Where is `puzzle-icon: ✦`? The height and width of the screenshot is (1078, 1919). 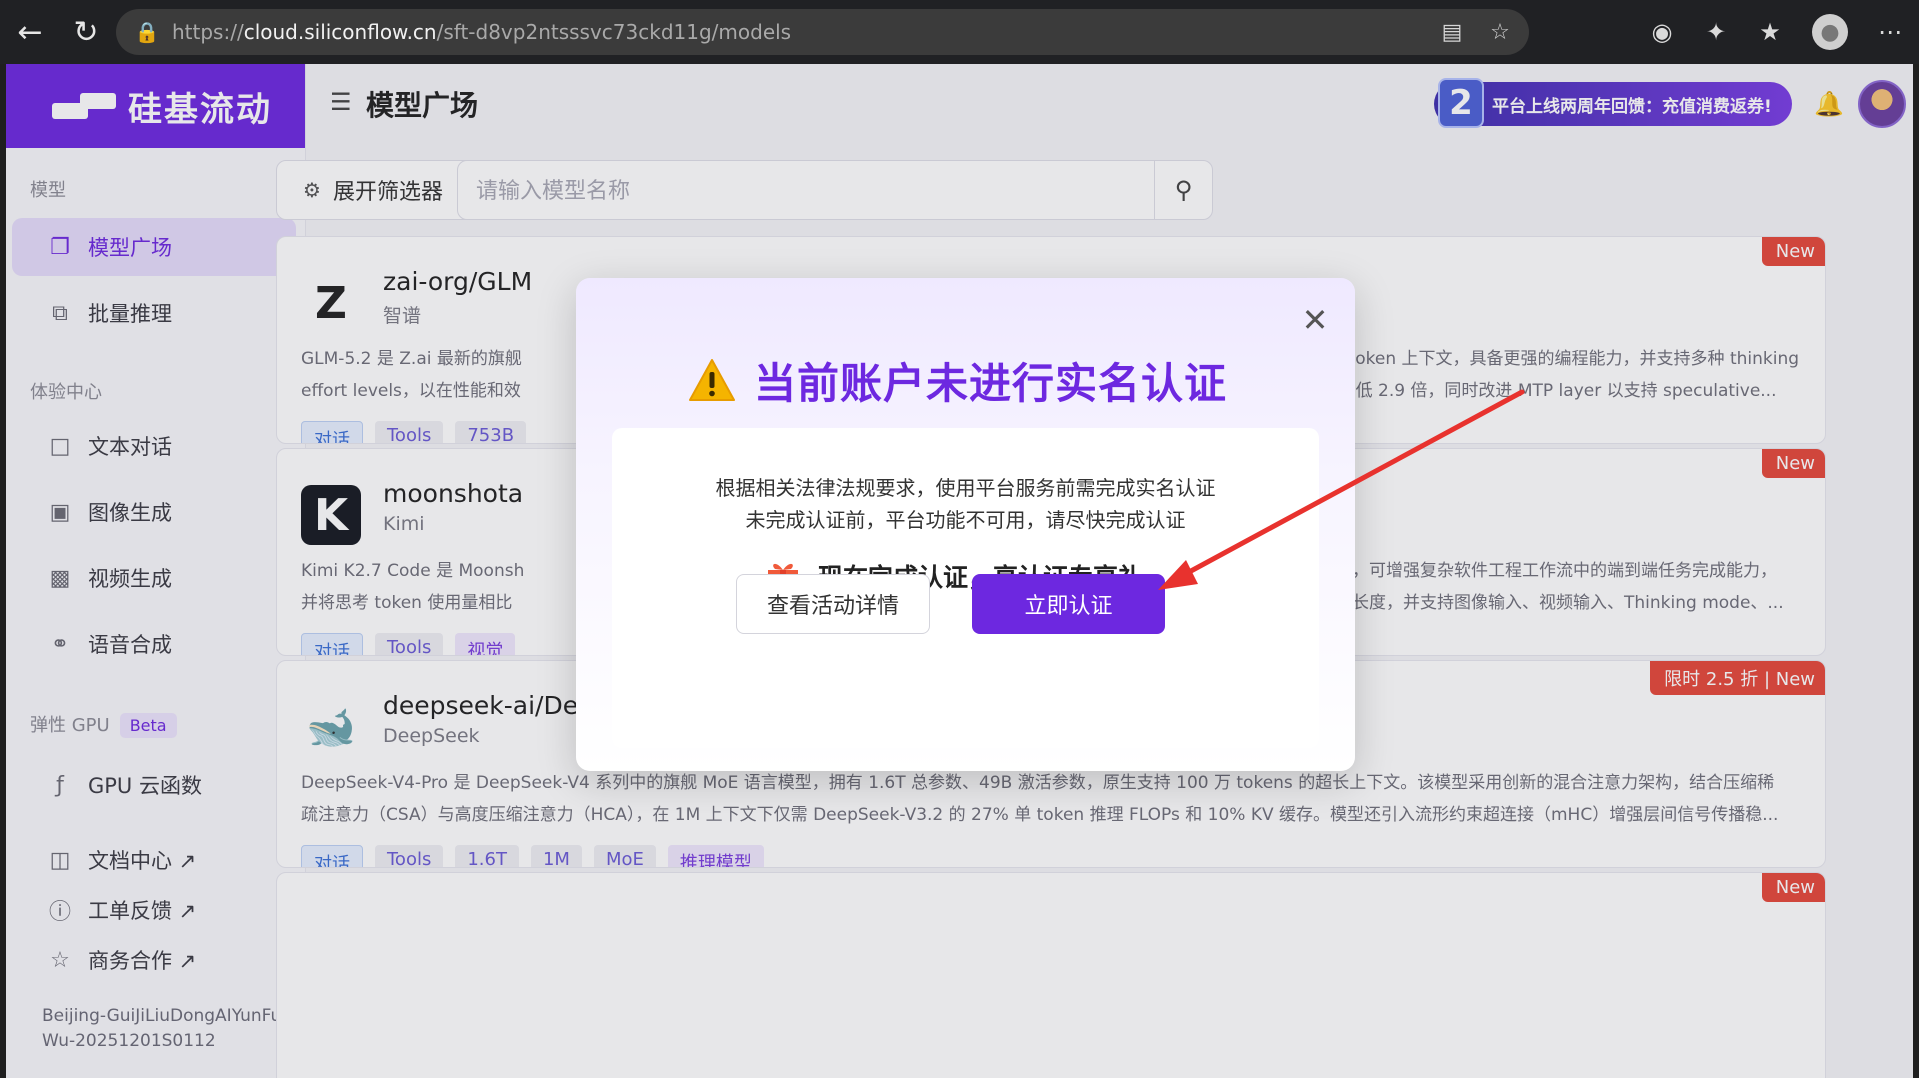 puzzle-icon: ✦ is located at coordinates (1716, 32).